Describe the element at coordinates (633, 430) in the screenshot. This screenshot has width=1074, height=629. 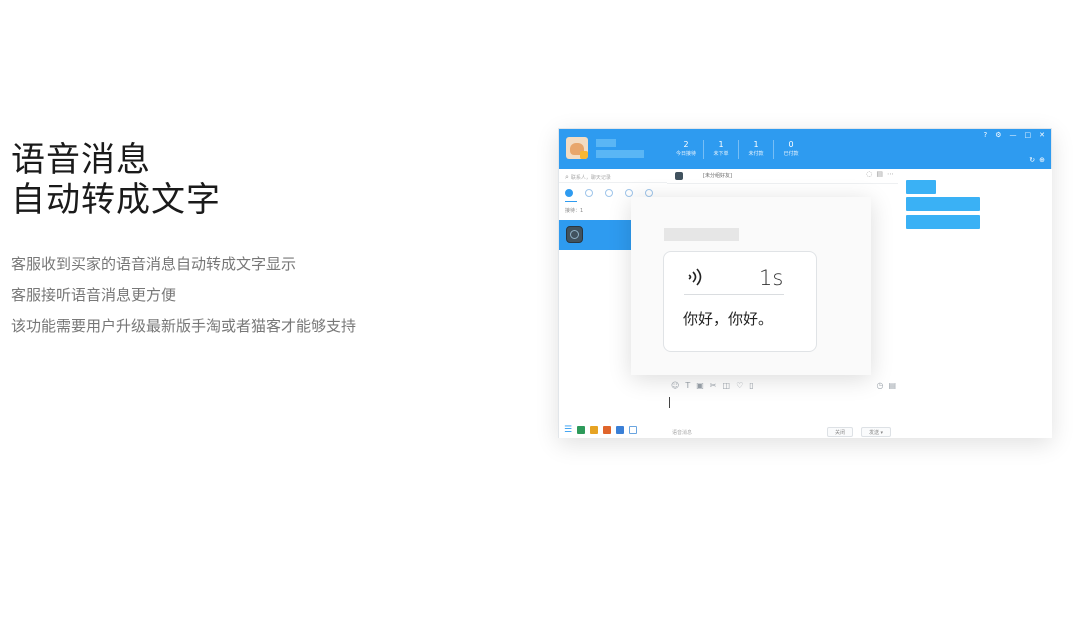
I see `window-icon` at that location.